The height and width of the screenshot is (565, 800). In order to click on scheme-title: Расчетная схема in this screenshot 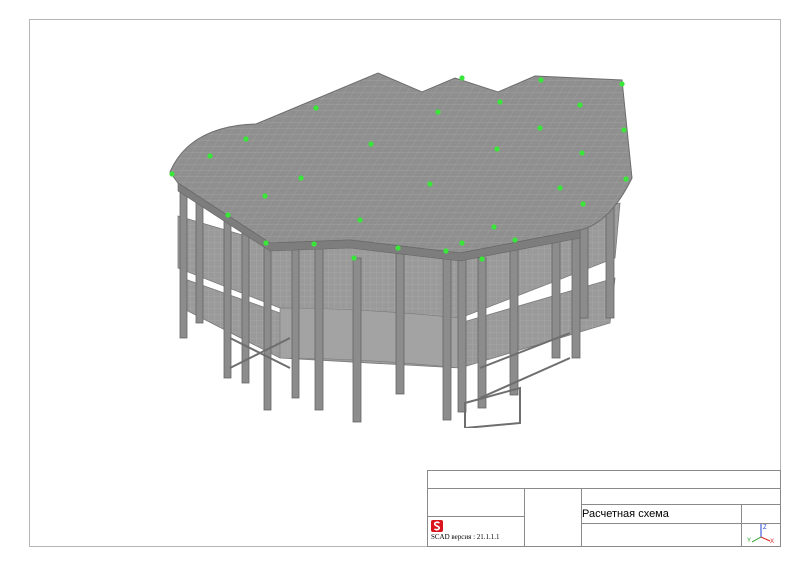, I will do `click(625, 514)`.